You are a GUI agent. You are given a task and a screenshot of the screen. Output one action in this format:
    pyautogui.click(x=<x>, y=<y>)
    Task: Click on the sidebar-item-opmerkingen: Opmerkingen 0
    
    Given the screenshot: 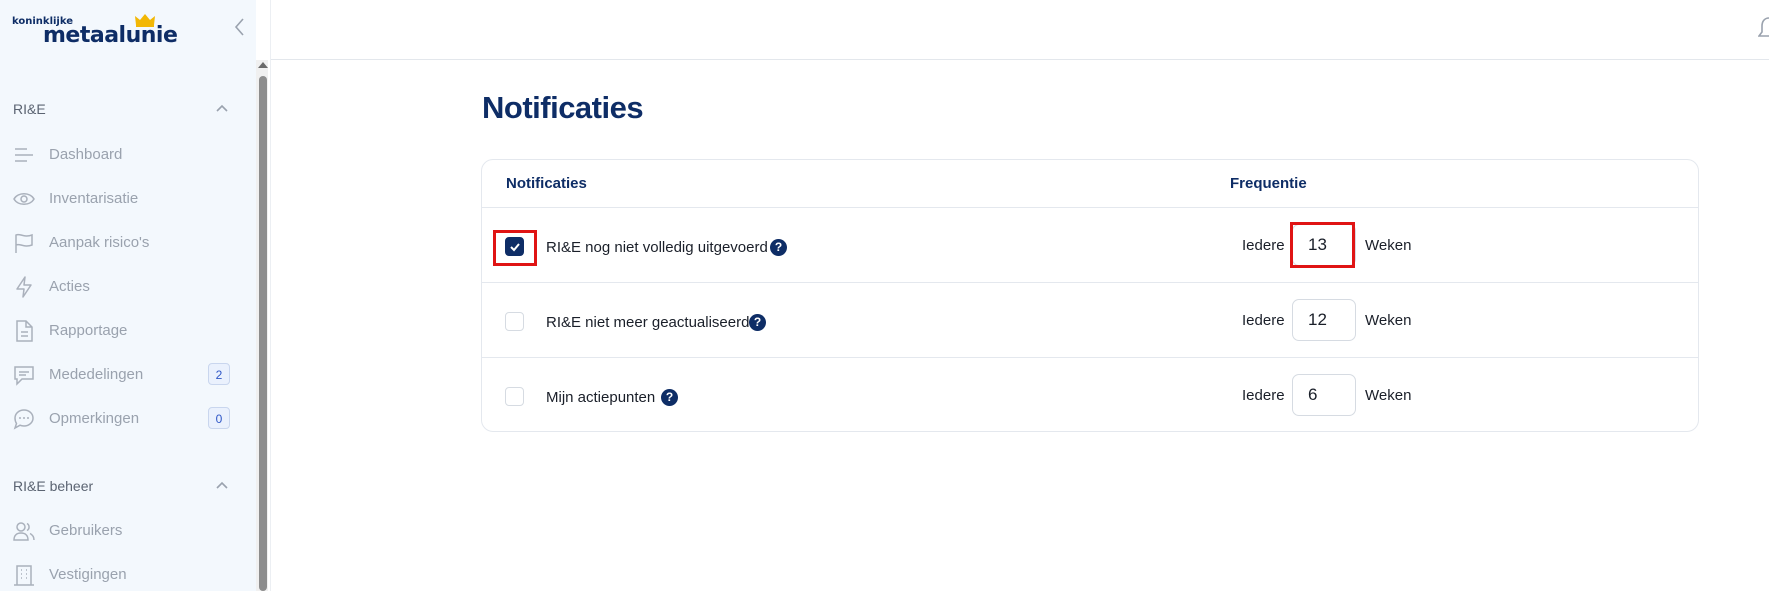 What is the action you would take?
    pyautogui.click(x=123, y=419)
    